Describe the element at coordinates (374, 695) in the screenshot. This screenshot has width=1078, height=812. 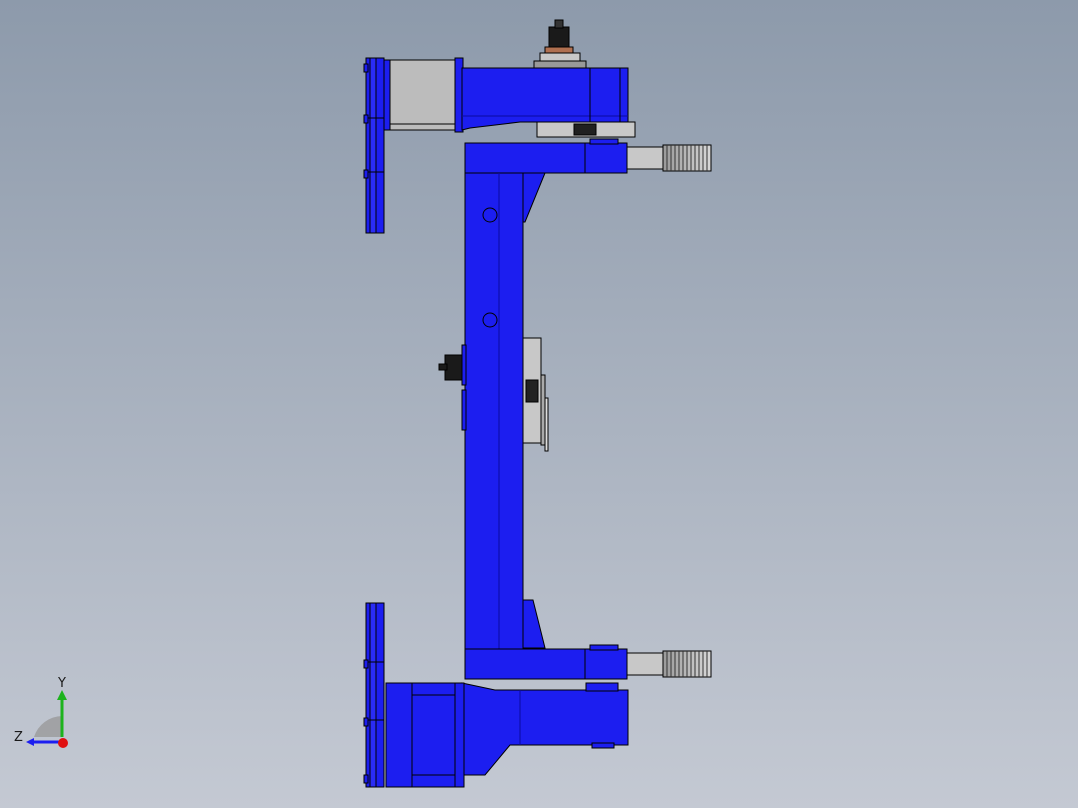
I see `bottom-flange-plate` at that location.